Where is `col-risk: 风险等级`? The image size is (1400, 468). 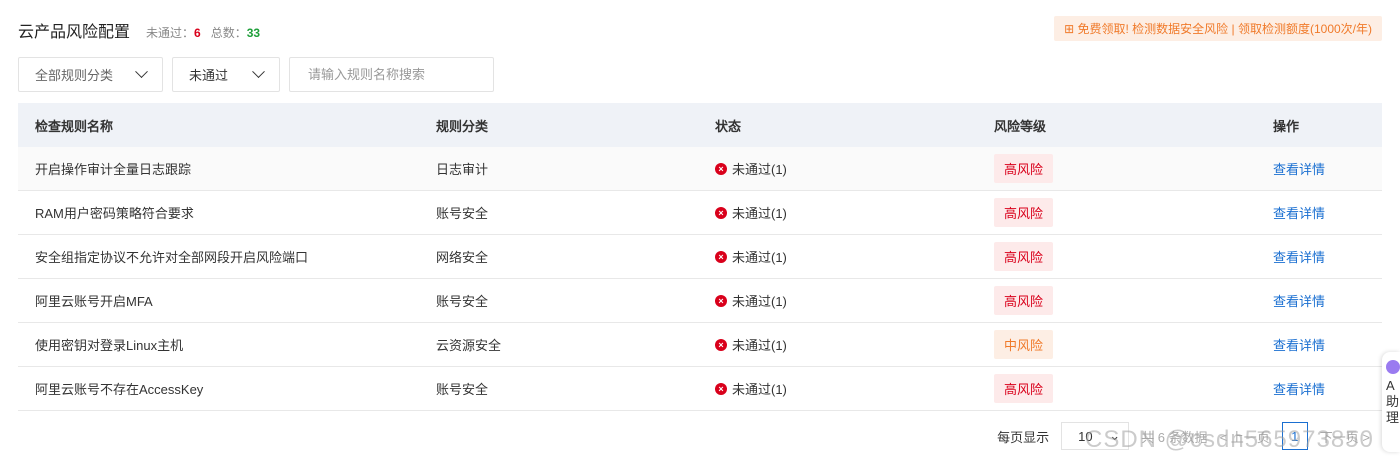 col-risk: 风险等级 is located at coordinates (1020, 126).